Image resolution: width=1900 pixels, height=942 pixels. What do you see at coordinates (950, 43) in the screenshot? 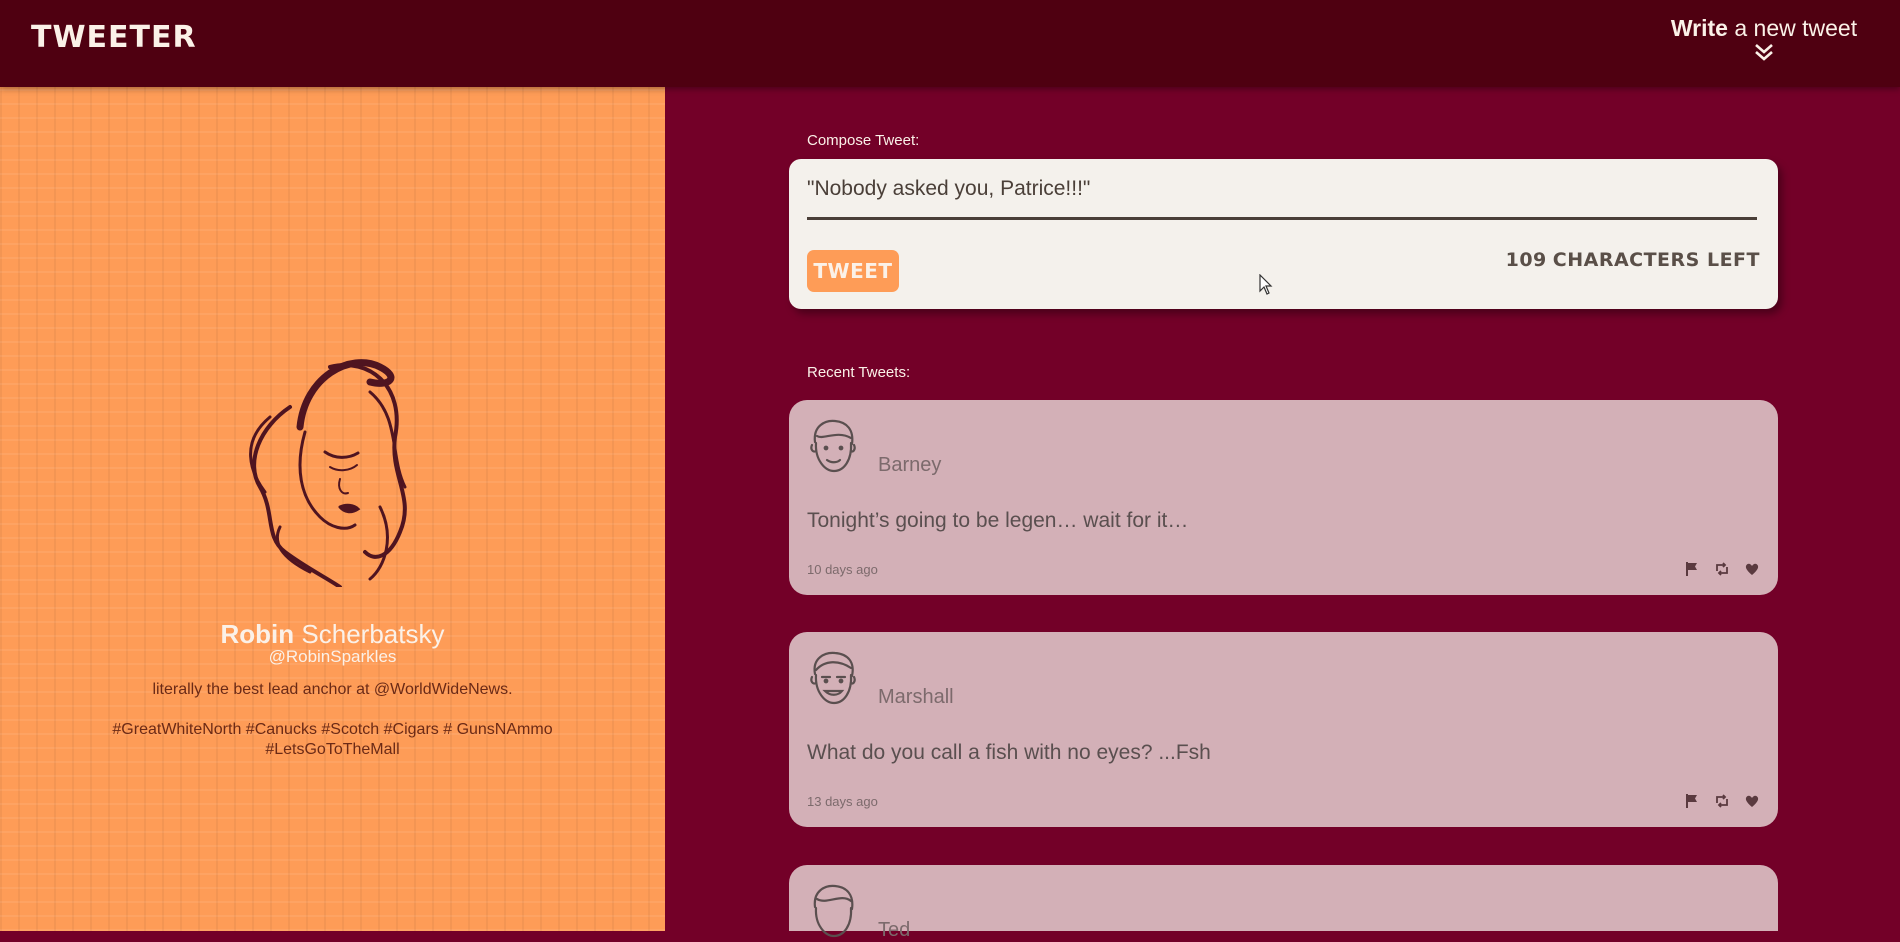
I see `top-navigation-bar: TWEETER Write a new tweet` at bounding box center [950, 43].